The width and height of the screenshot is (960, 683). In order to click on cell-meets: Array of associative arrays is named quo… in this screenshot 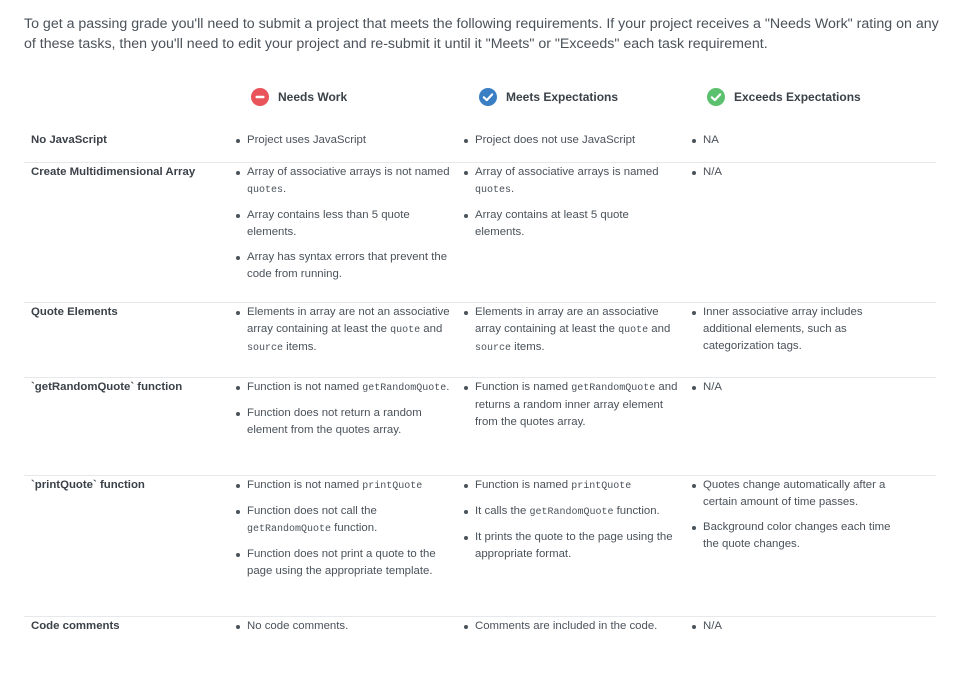, I will do `click(571, 206)`.